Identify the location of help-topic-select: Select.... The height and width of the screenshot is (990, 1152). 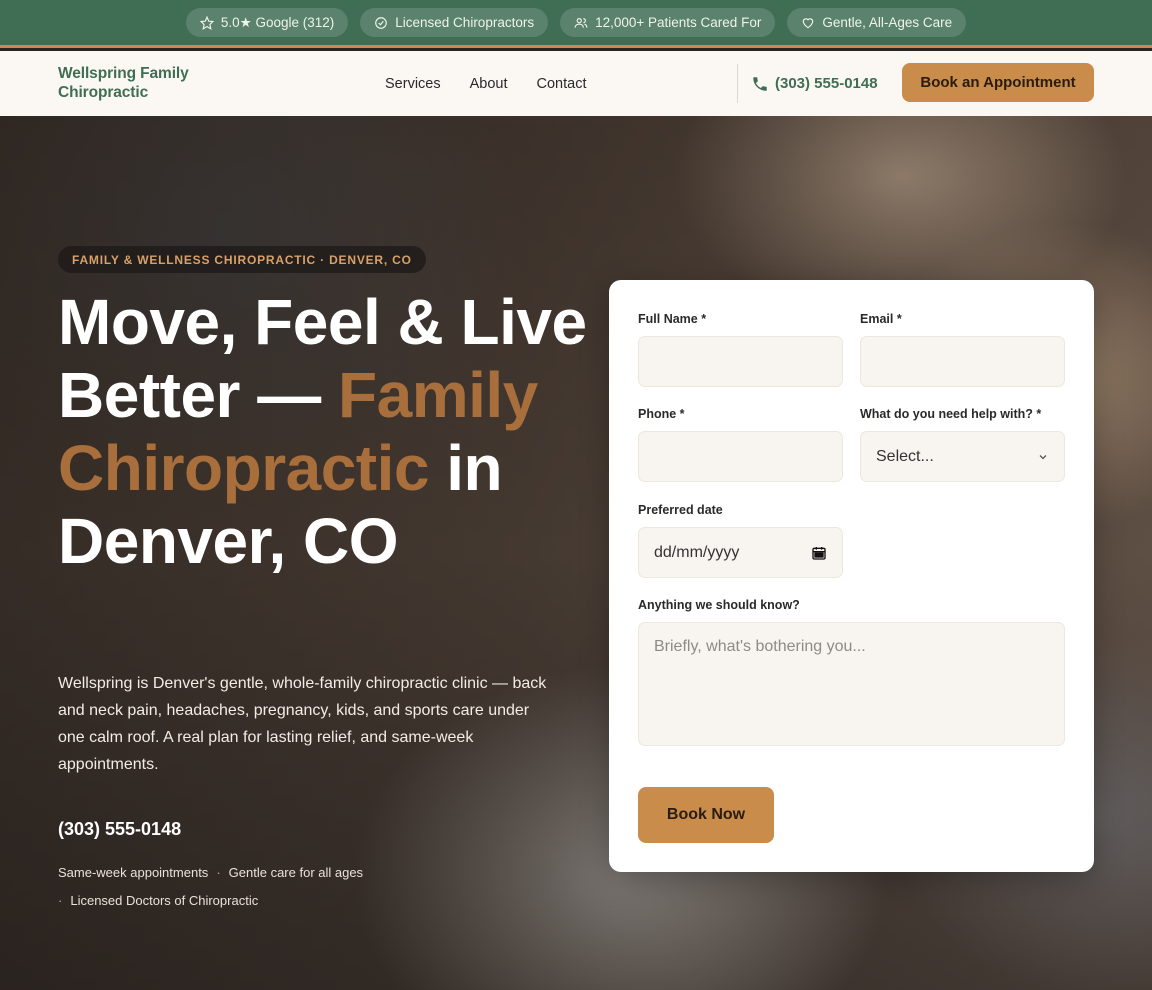
(962, 456).